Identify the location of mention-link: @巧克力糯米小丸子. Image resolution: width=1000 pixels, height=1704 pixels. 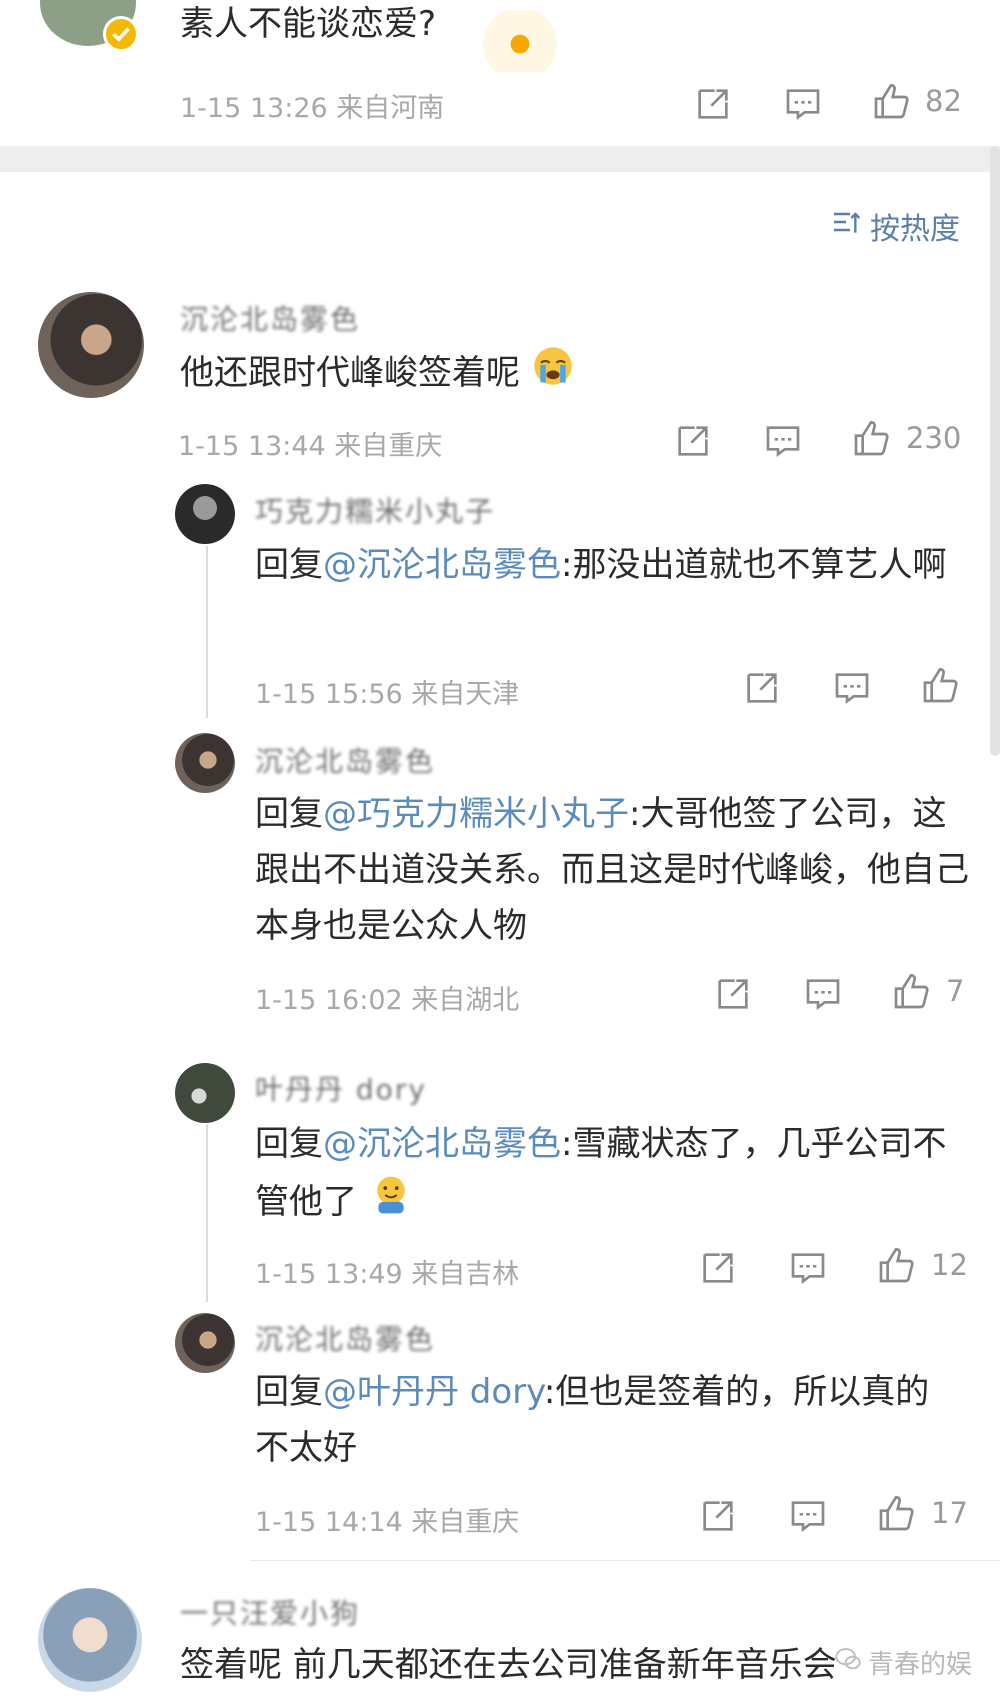
(476, 814).